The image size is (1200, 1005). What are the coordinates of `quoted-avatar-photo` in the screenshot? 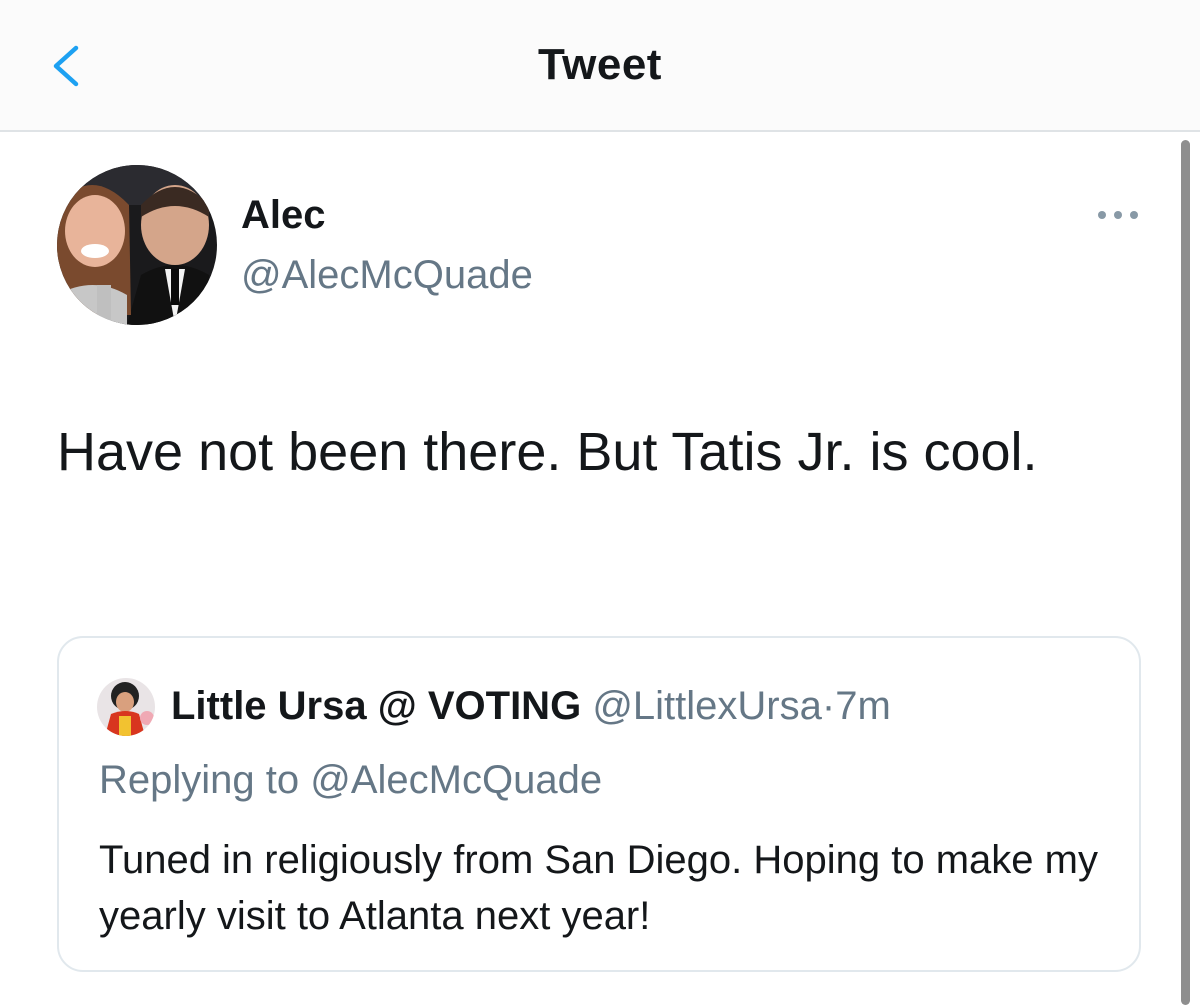 It's located at (126, 707).